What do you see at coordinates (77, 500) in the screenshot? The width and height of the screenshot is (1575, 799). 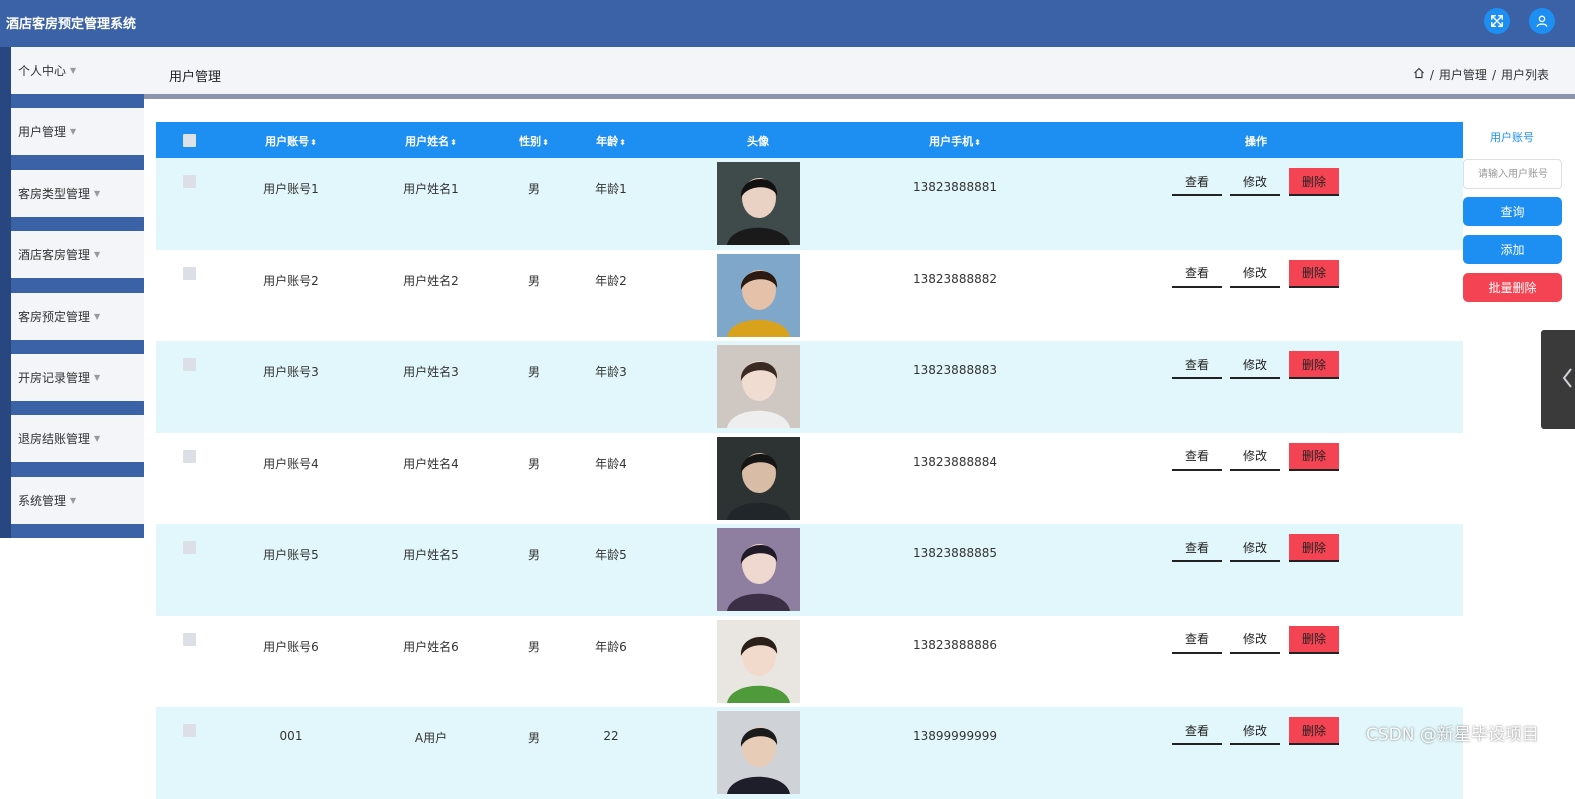 I see `sidebar-item: 系统管理 ▼` at bounding box center [77, 500].